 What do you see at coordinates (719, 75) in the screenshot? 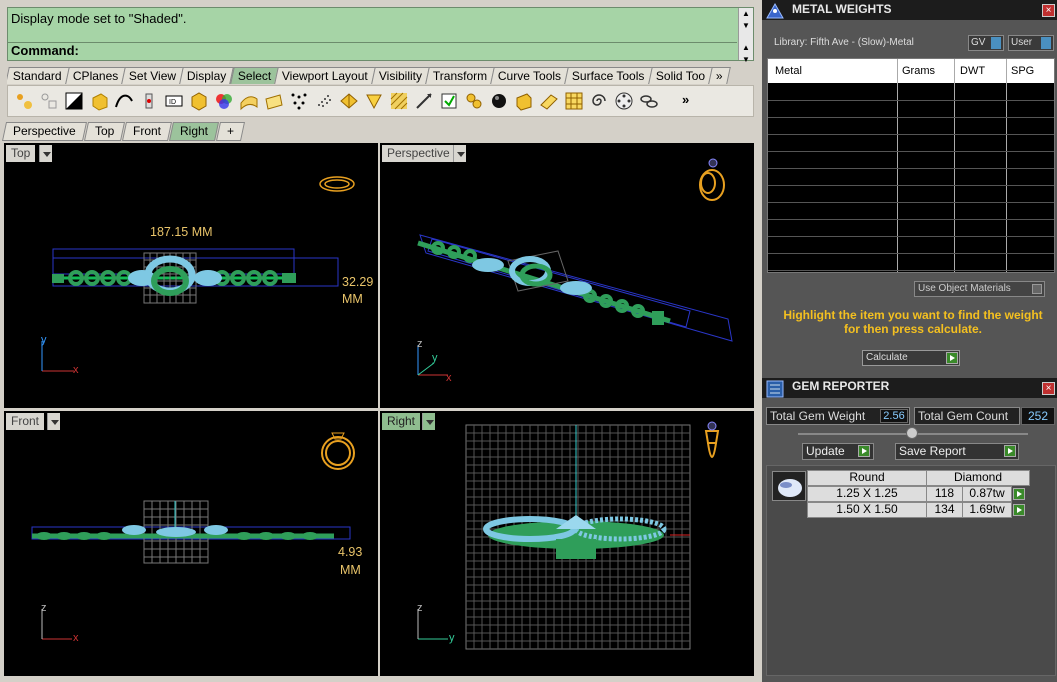
I see `toolbar-overflow-button: »` at bounding box center [719, 75].